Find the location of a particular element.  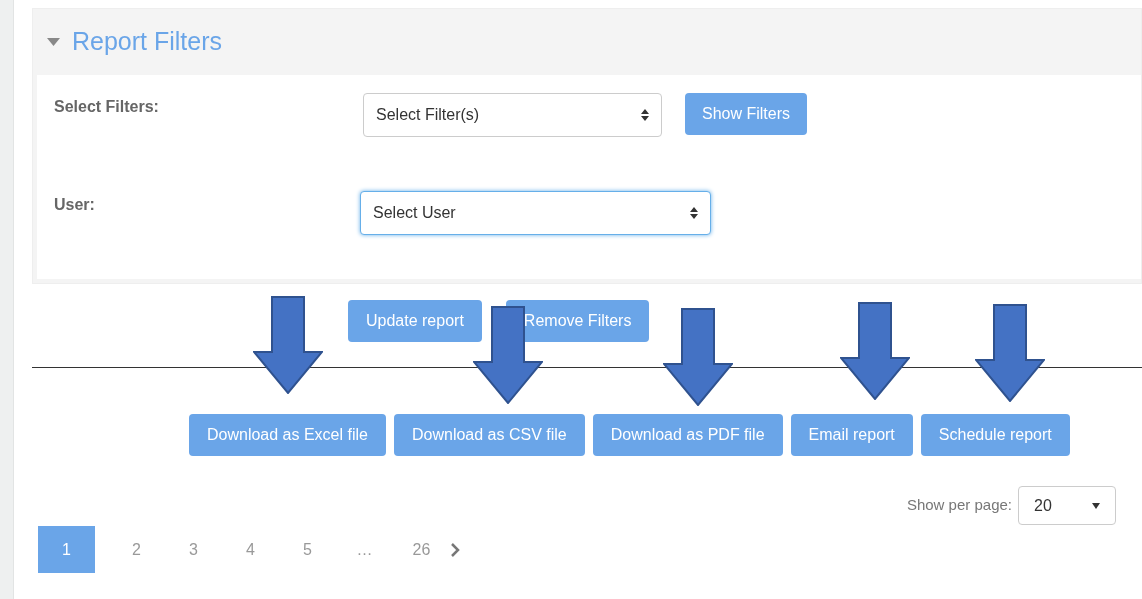

per-page-select: 20 is located at coordinates (1067, 505).